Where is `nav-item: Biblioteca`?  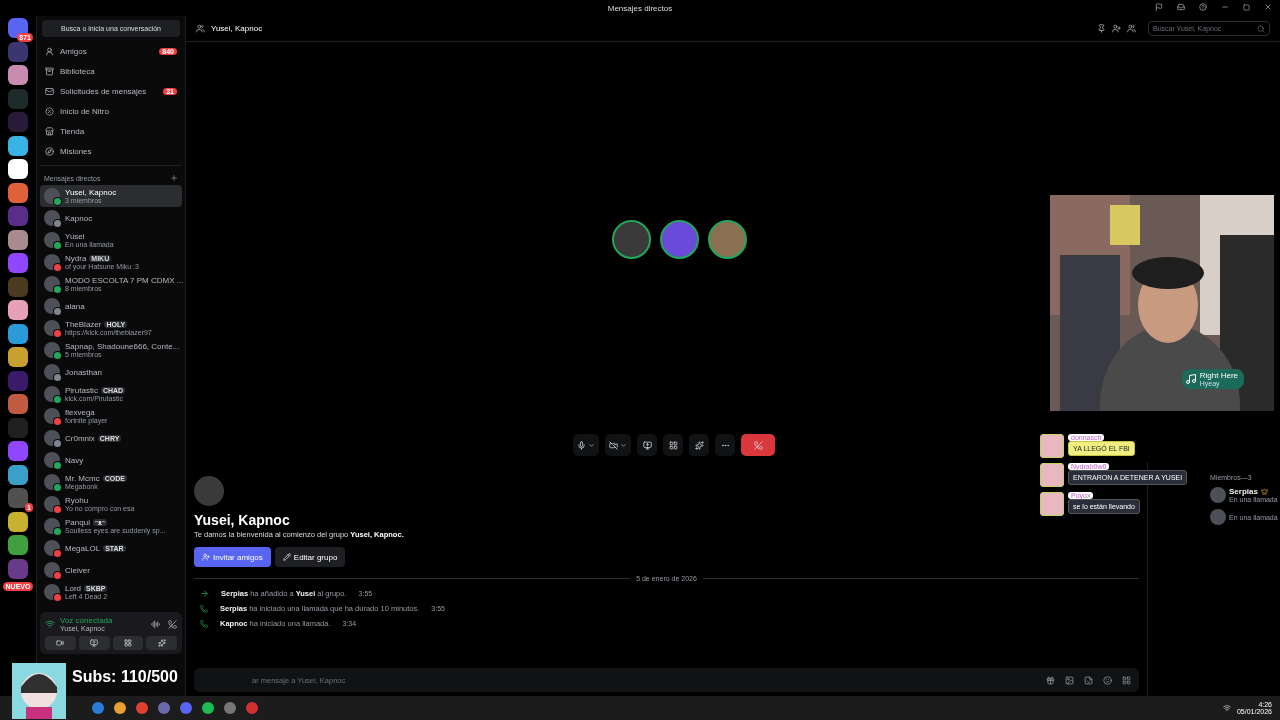 nav-item: Biblioteca is located at coordinates (111, 71).